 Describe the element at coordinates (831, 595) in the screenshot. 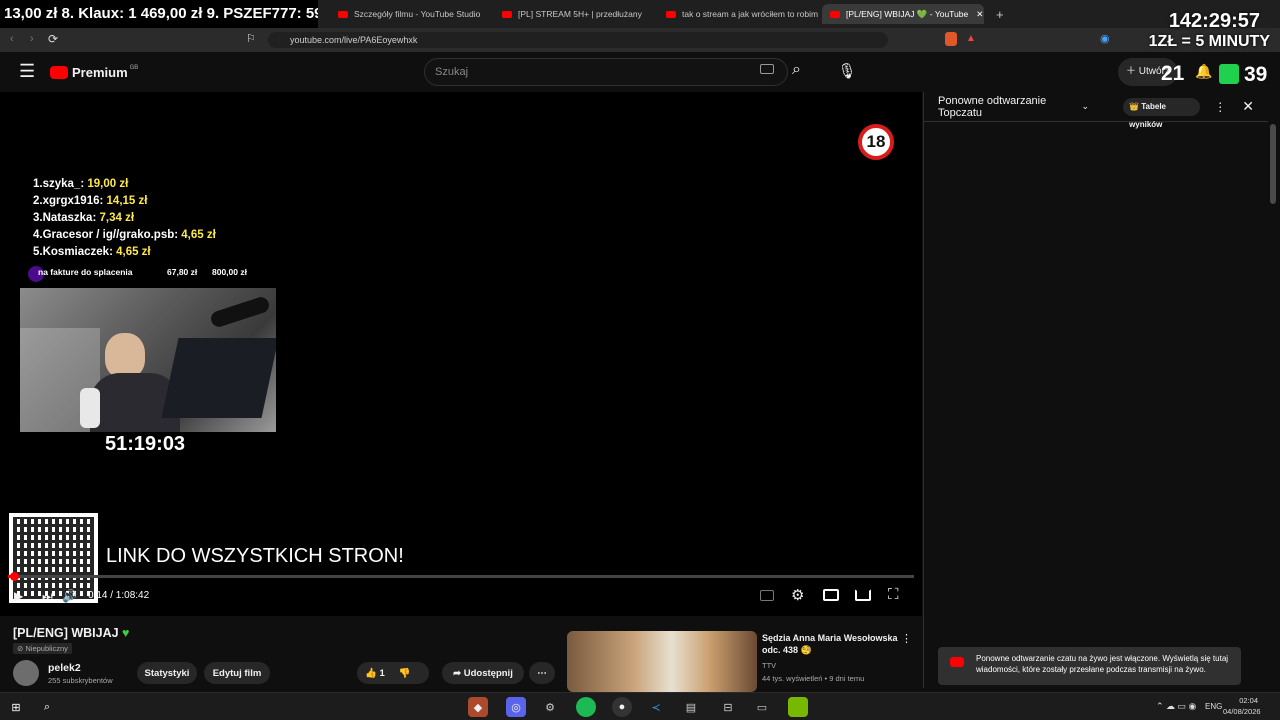

I see `miniplayer-icon` at that location.